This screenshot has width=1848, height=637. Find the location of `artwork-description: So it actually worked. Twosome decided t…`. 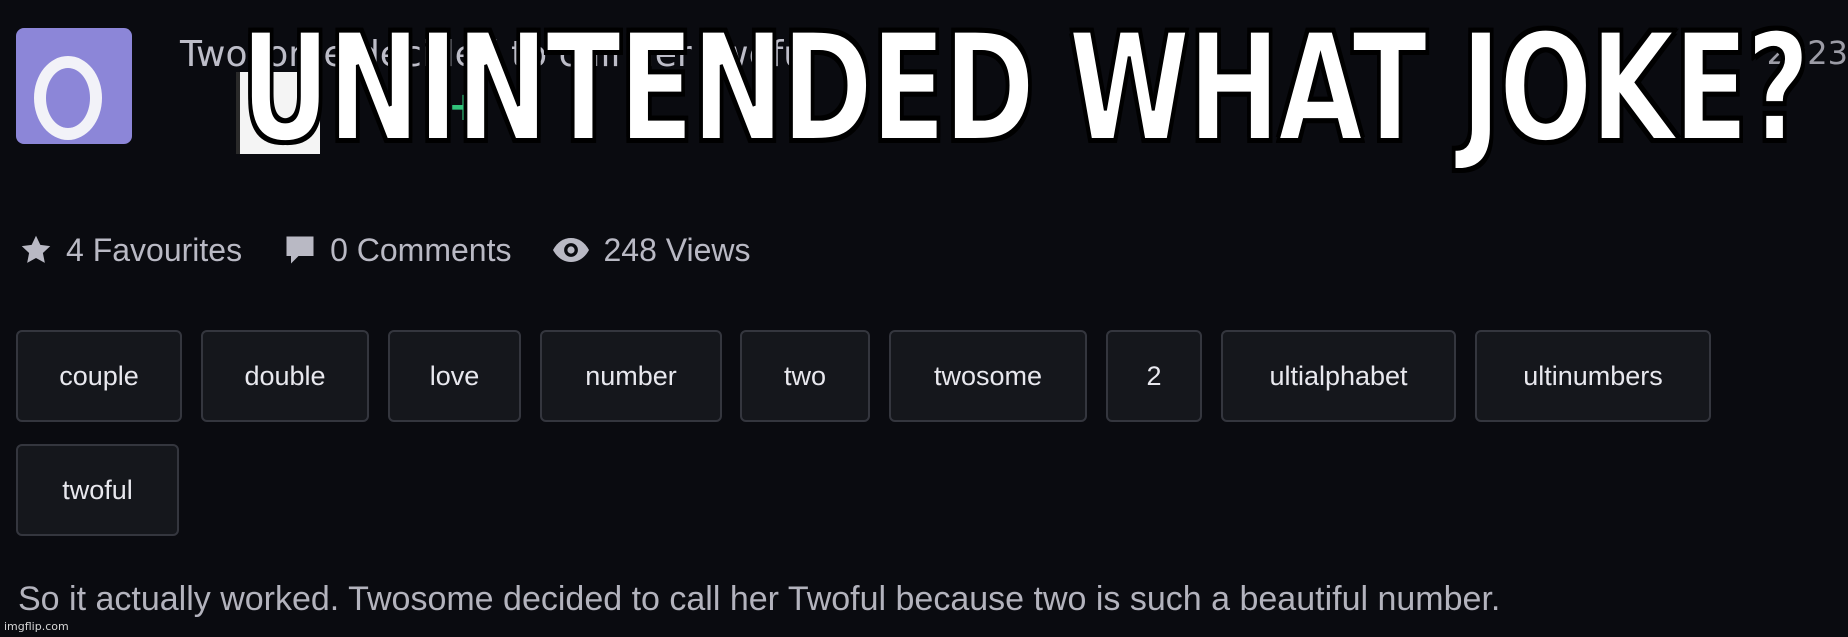

artwork-description: So it actually worked. Twosome decided t… is located at coordinates (759, 599).